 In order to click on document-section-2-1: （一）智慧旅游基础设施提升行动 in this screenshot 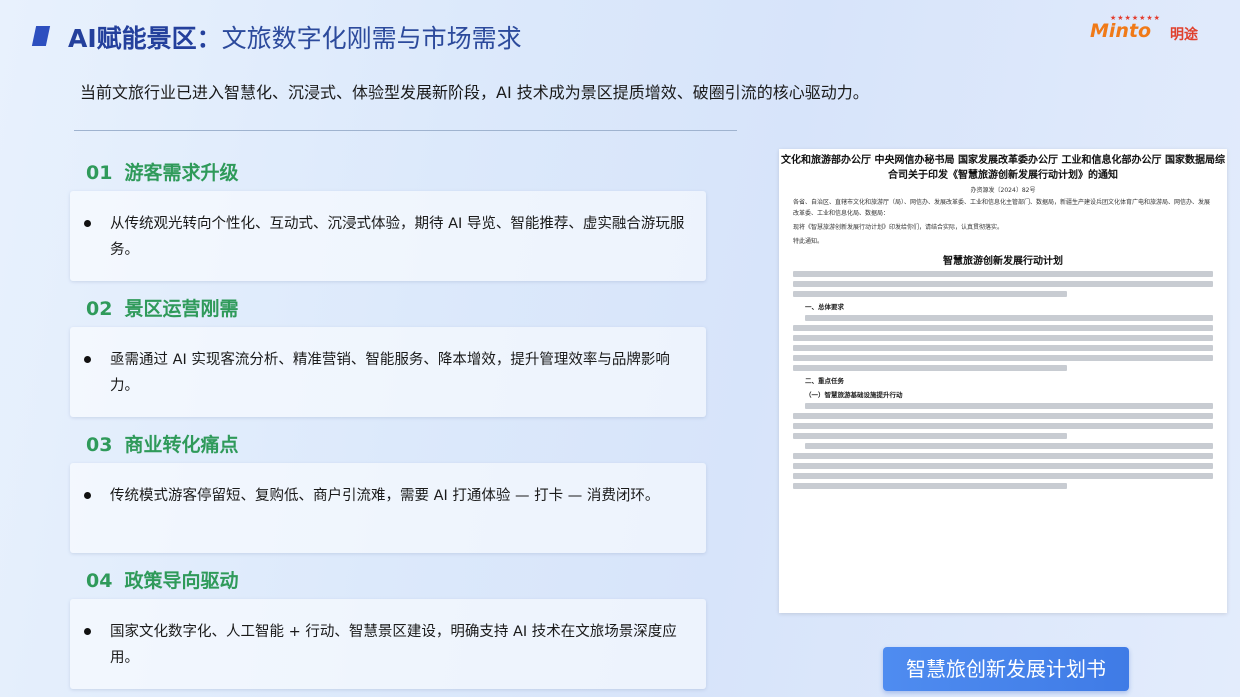, I will do `click(854, 395)`.